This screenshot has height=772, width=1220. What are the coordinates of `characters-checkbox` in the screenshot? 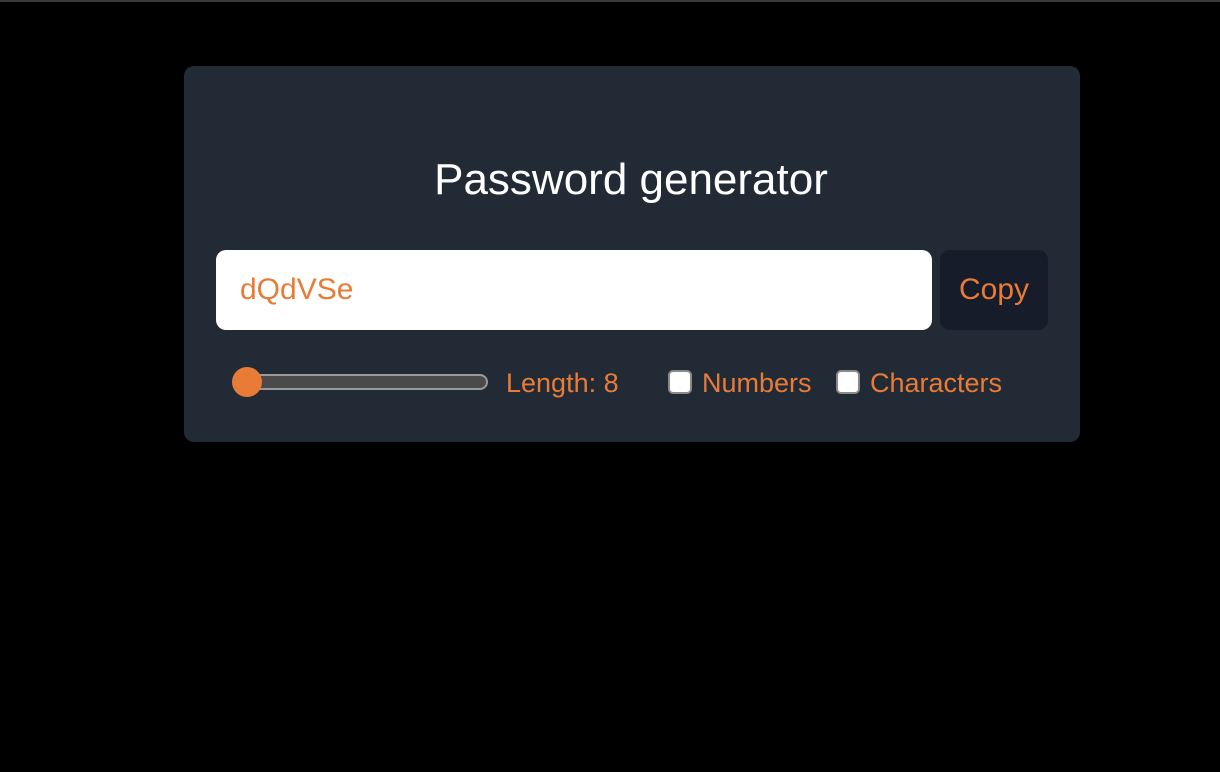 It's located at (848, 382).